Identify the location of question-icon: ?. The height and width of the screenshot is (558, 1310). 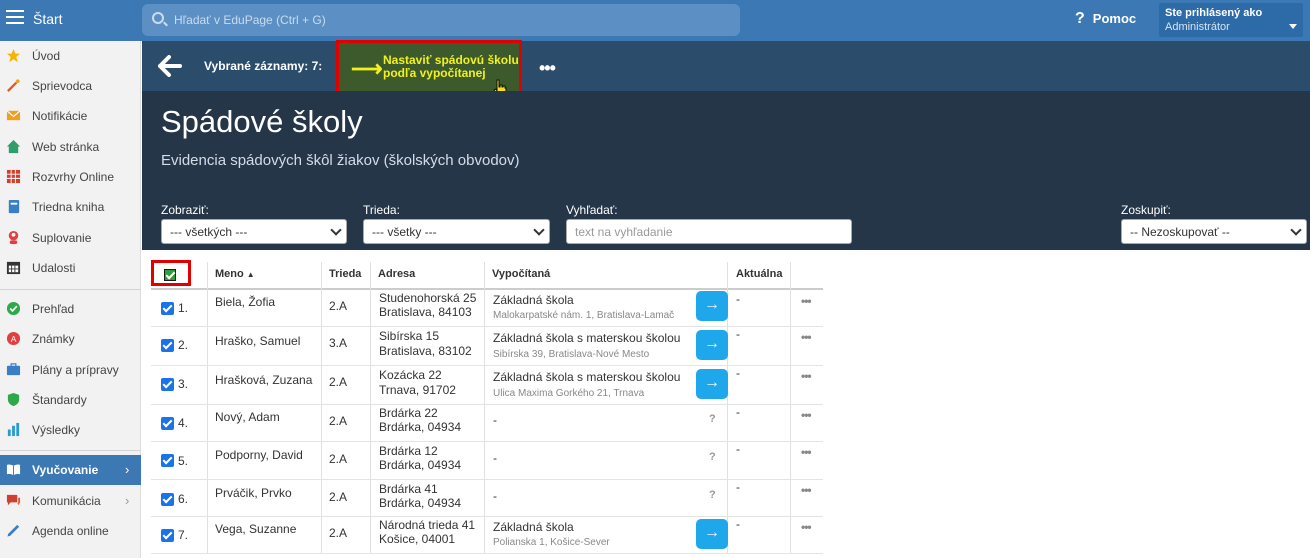
(1080, 18).